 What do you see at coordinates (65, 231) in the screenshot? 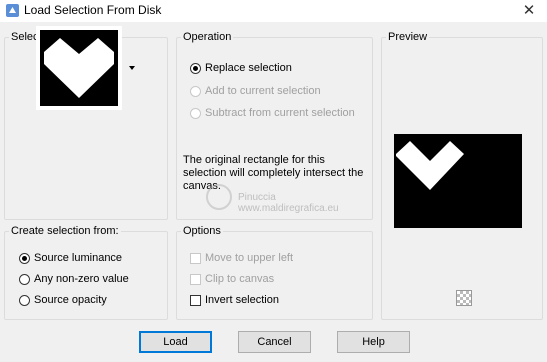
I see `create-selection-group-label: Create selection from:` at bounding box center [65, 231].